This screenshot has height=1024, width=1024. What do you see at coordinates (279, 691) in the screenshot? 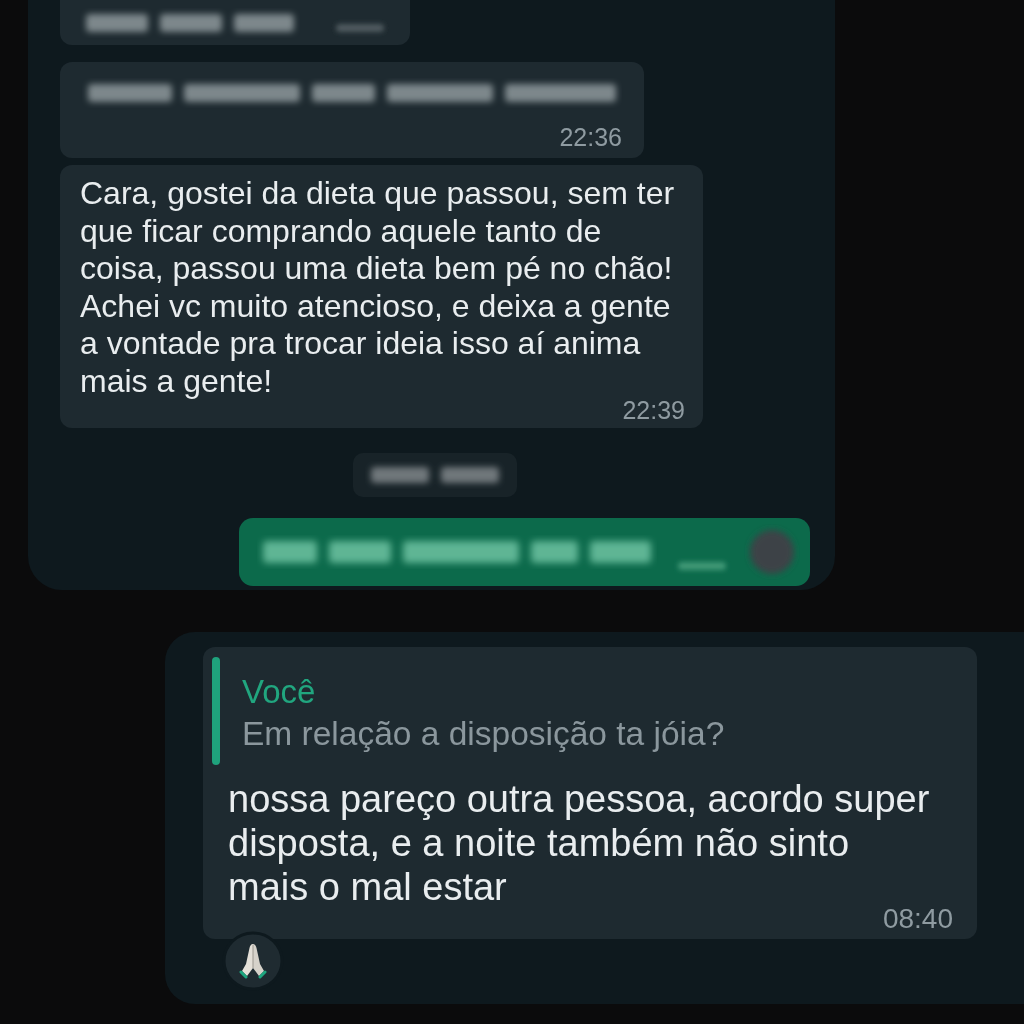
I see `quote-author: Você` at bounding box center [279, 691].